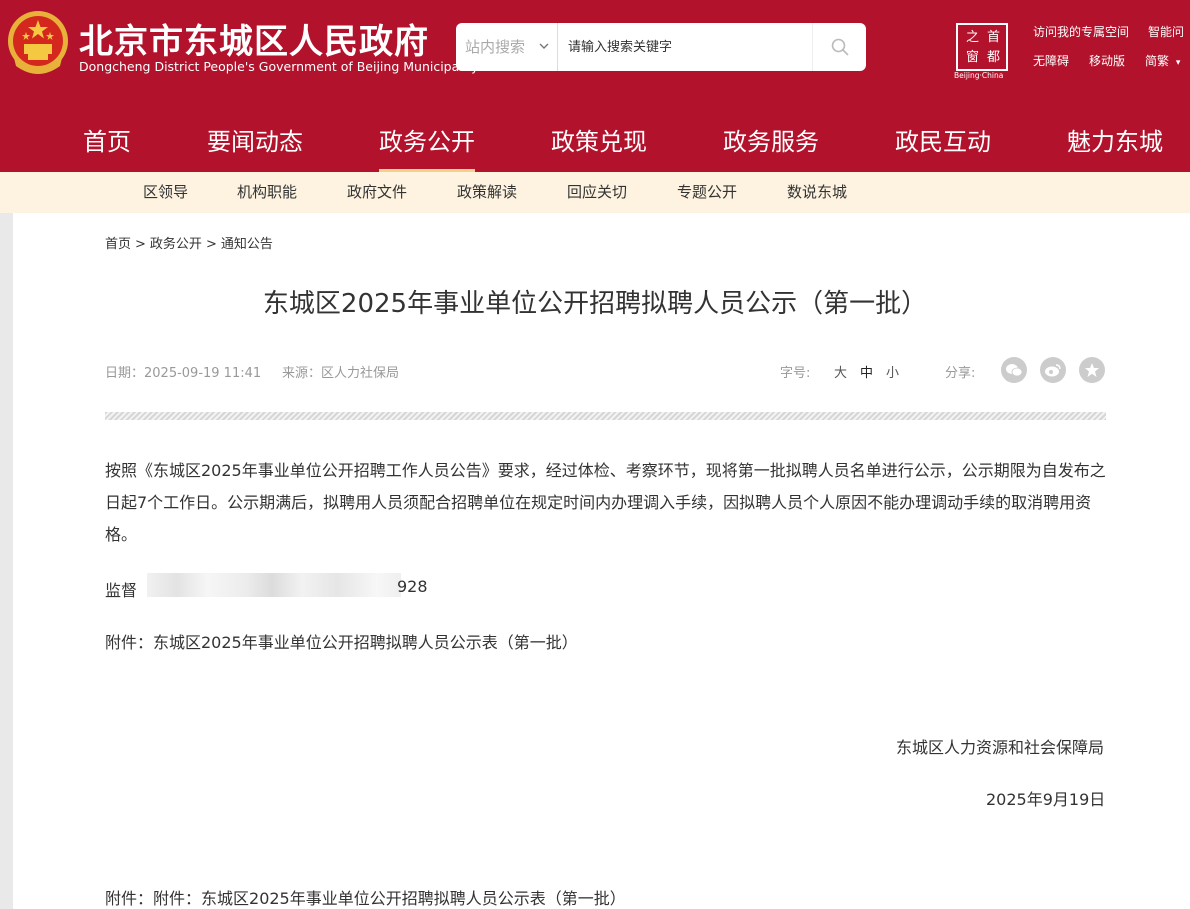 Image resolution: width=1190 pixels, height=909 pixels. I want to click on subnav-data: 数说东城, so click(817, 192).